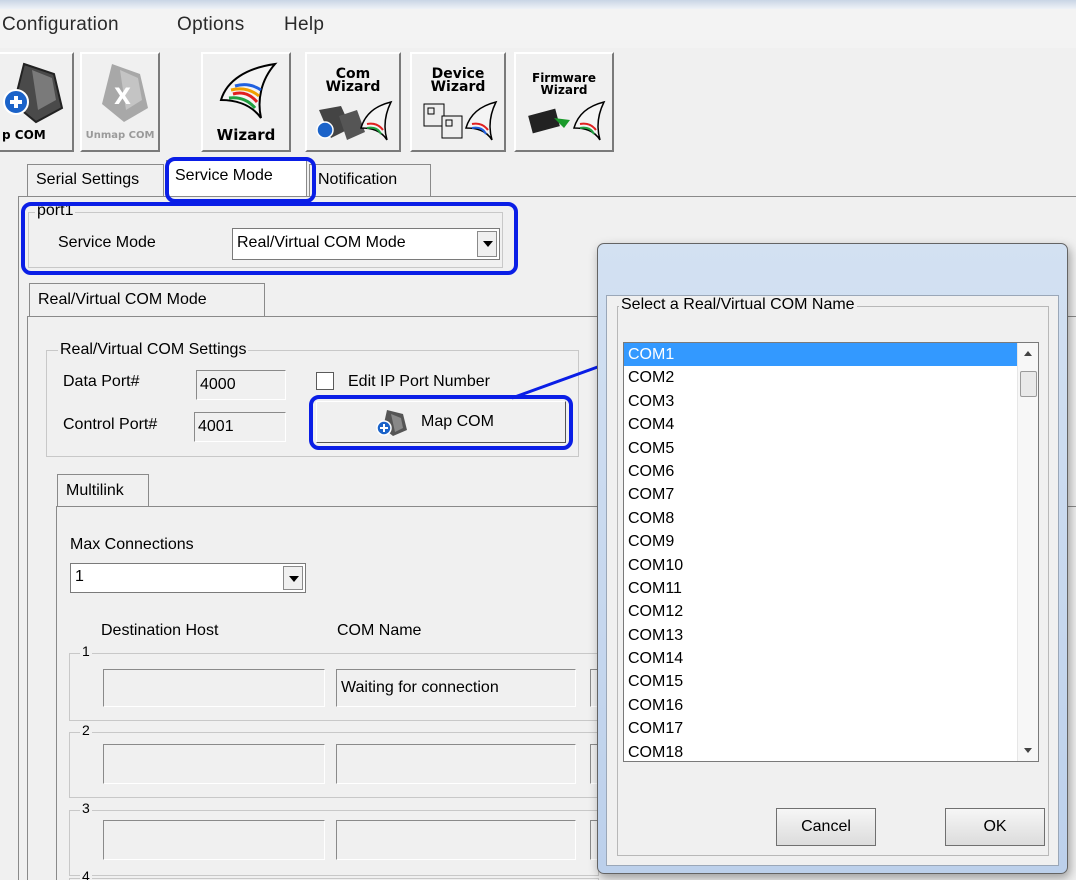 Image resolution: width=1076 pixels, height=880 pixels. I want to click on com-list-item: COM10, so click(831, 565).